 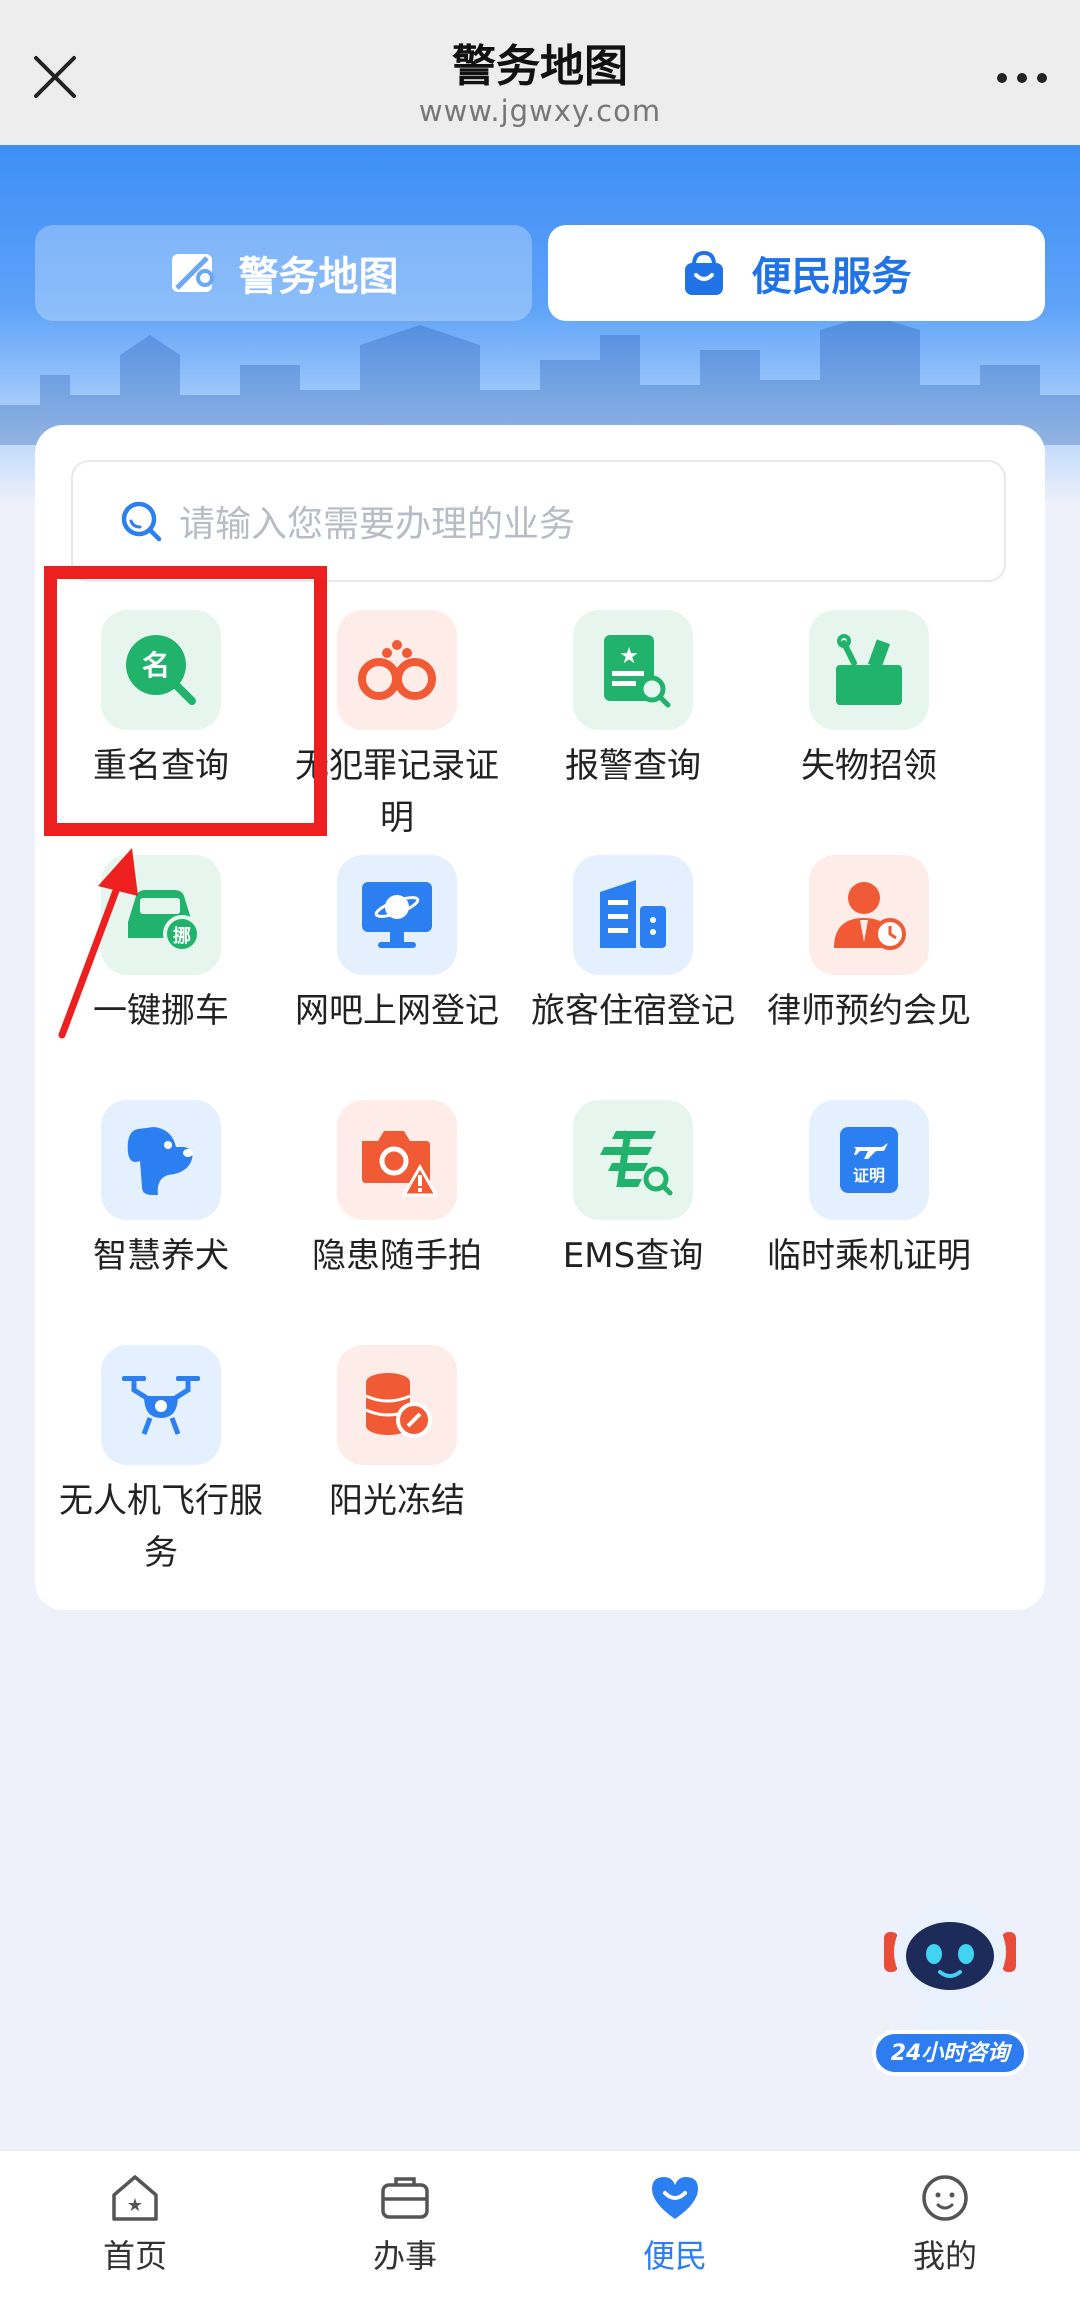 I want to click on nav-item-affairs: 办事, so click(x=405, y=2224).